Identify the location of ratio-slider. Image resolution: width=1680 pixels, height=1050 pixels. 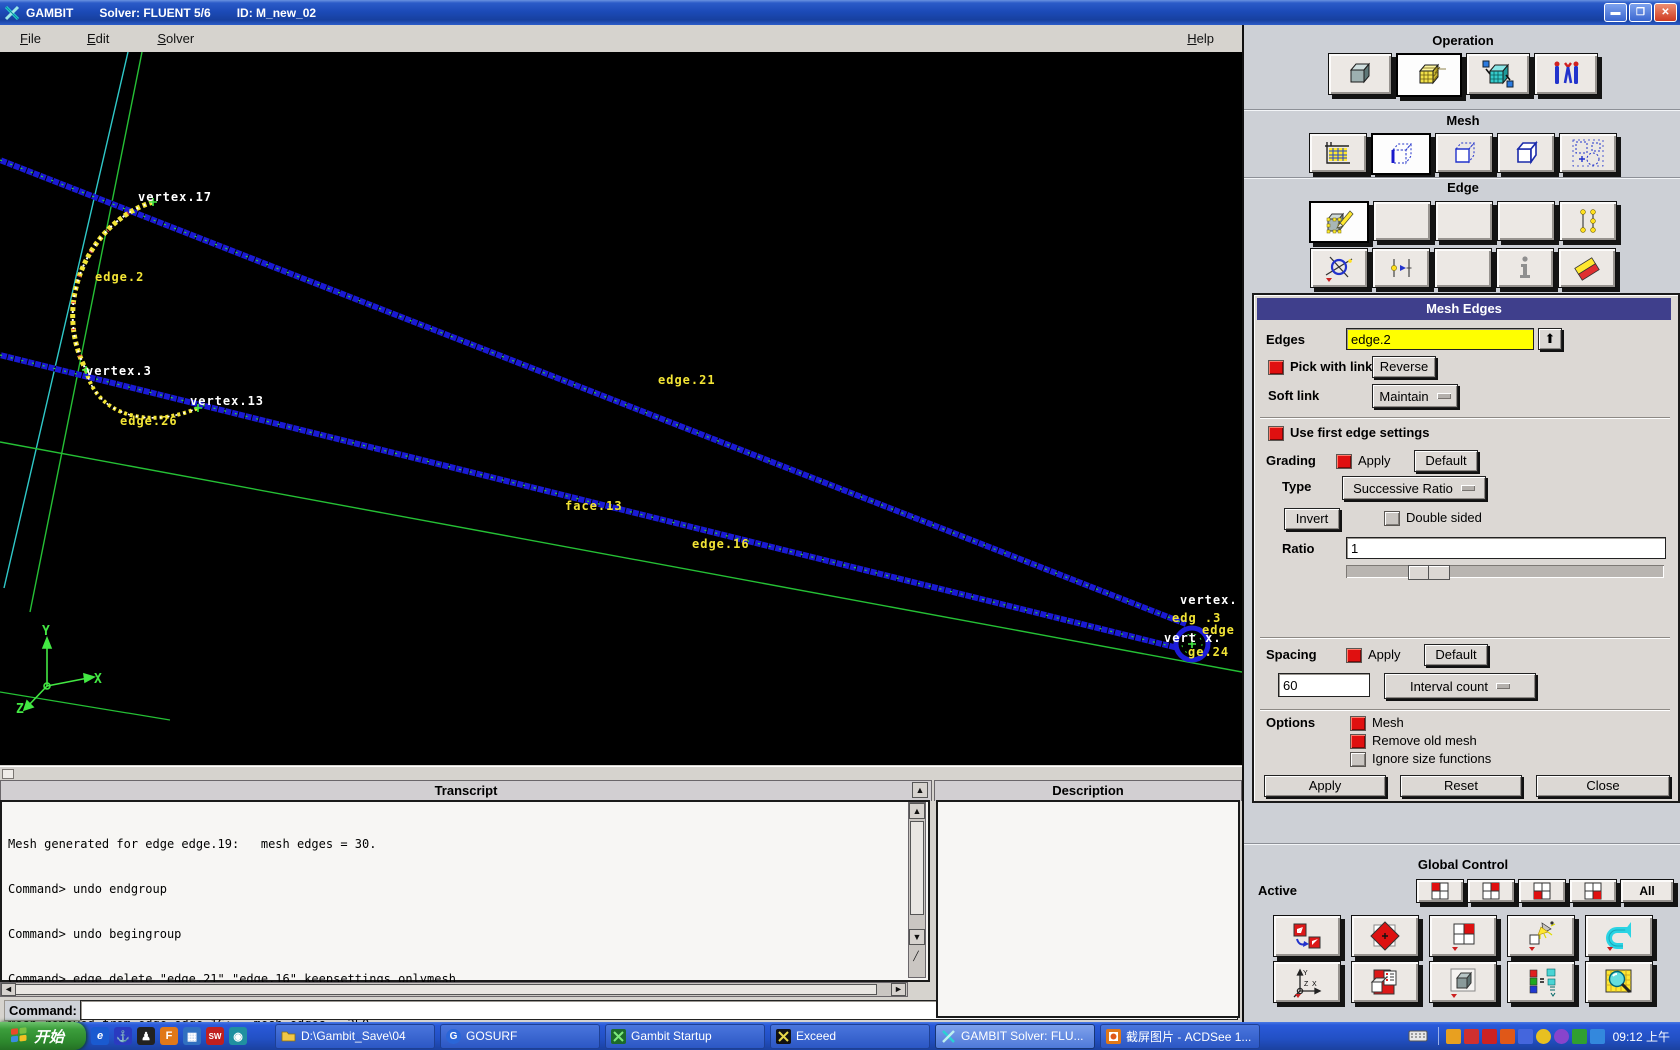
(1505, 572).